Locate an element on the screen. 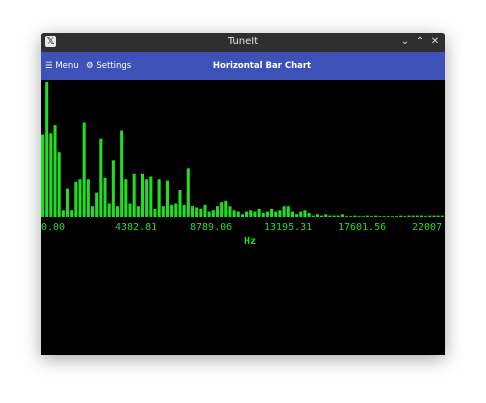  page-title: Horizontal Bar Chart is located at coordinates (262, 66).